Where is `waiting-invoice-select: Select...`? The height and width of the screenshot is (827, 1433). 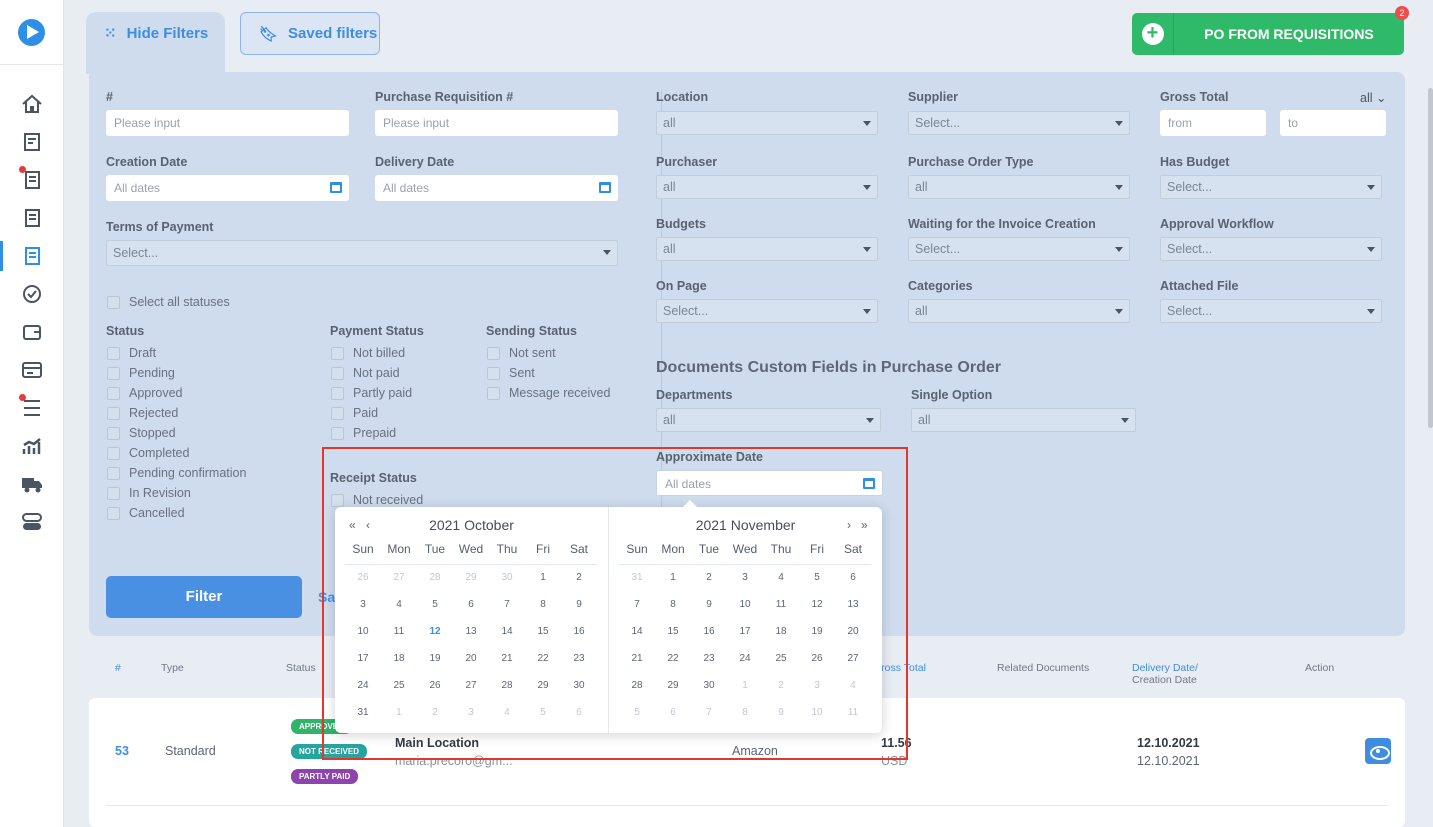
waiting-invoice-select: Select... is located at coordinates (1019, 249).